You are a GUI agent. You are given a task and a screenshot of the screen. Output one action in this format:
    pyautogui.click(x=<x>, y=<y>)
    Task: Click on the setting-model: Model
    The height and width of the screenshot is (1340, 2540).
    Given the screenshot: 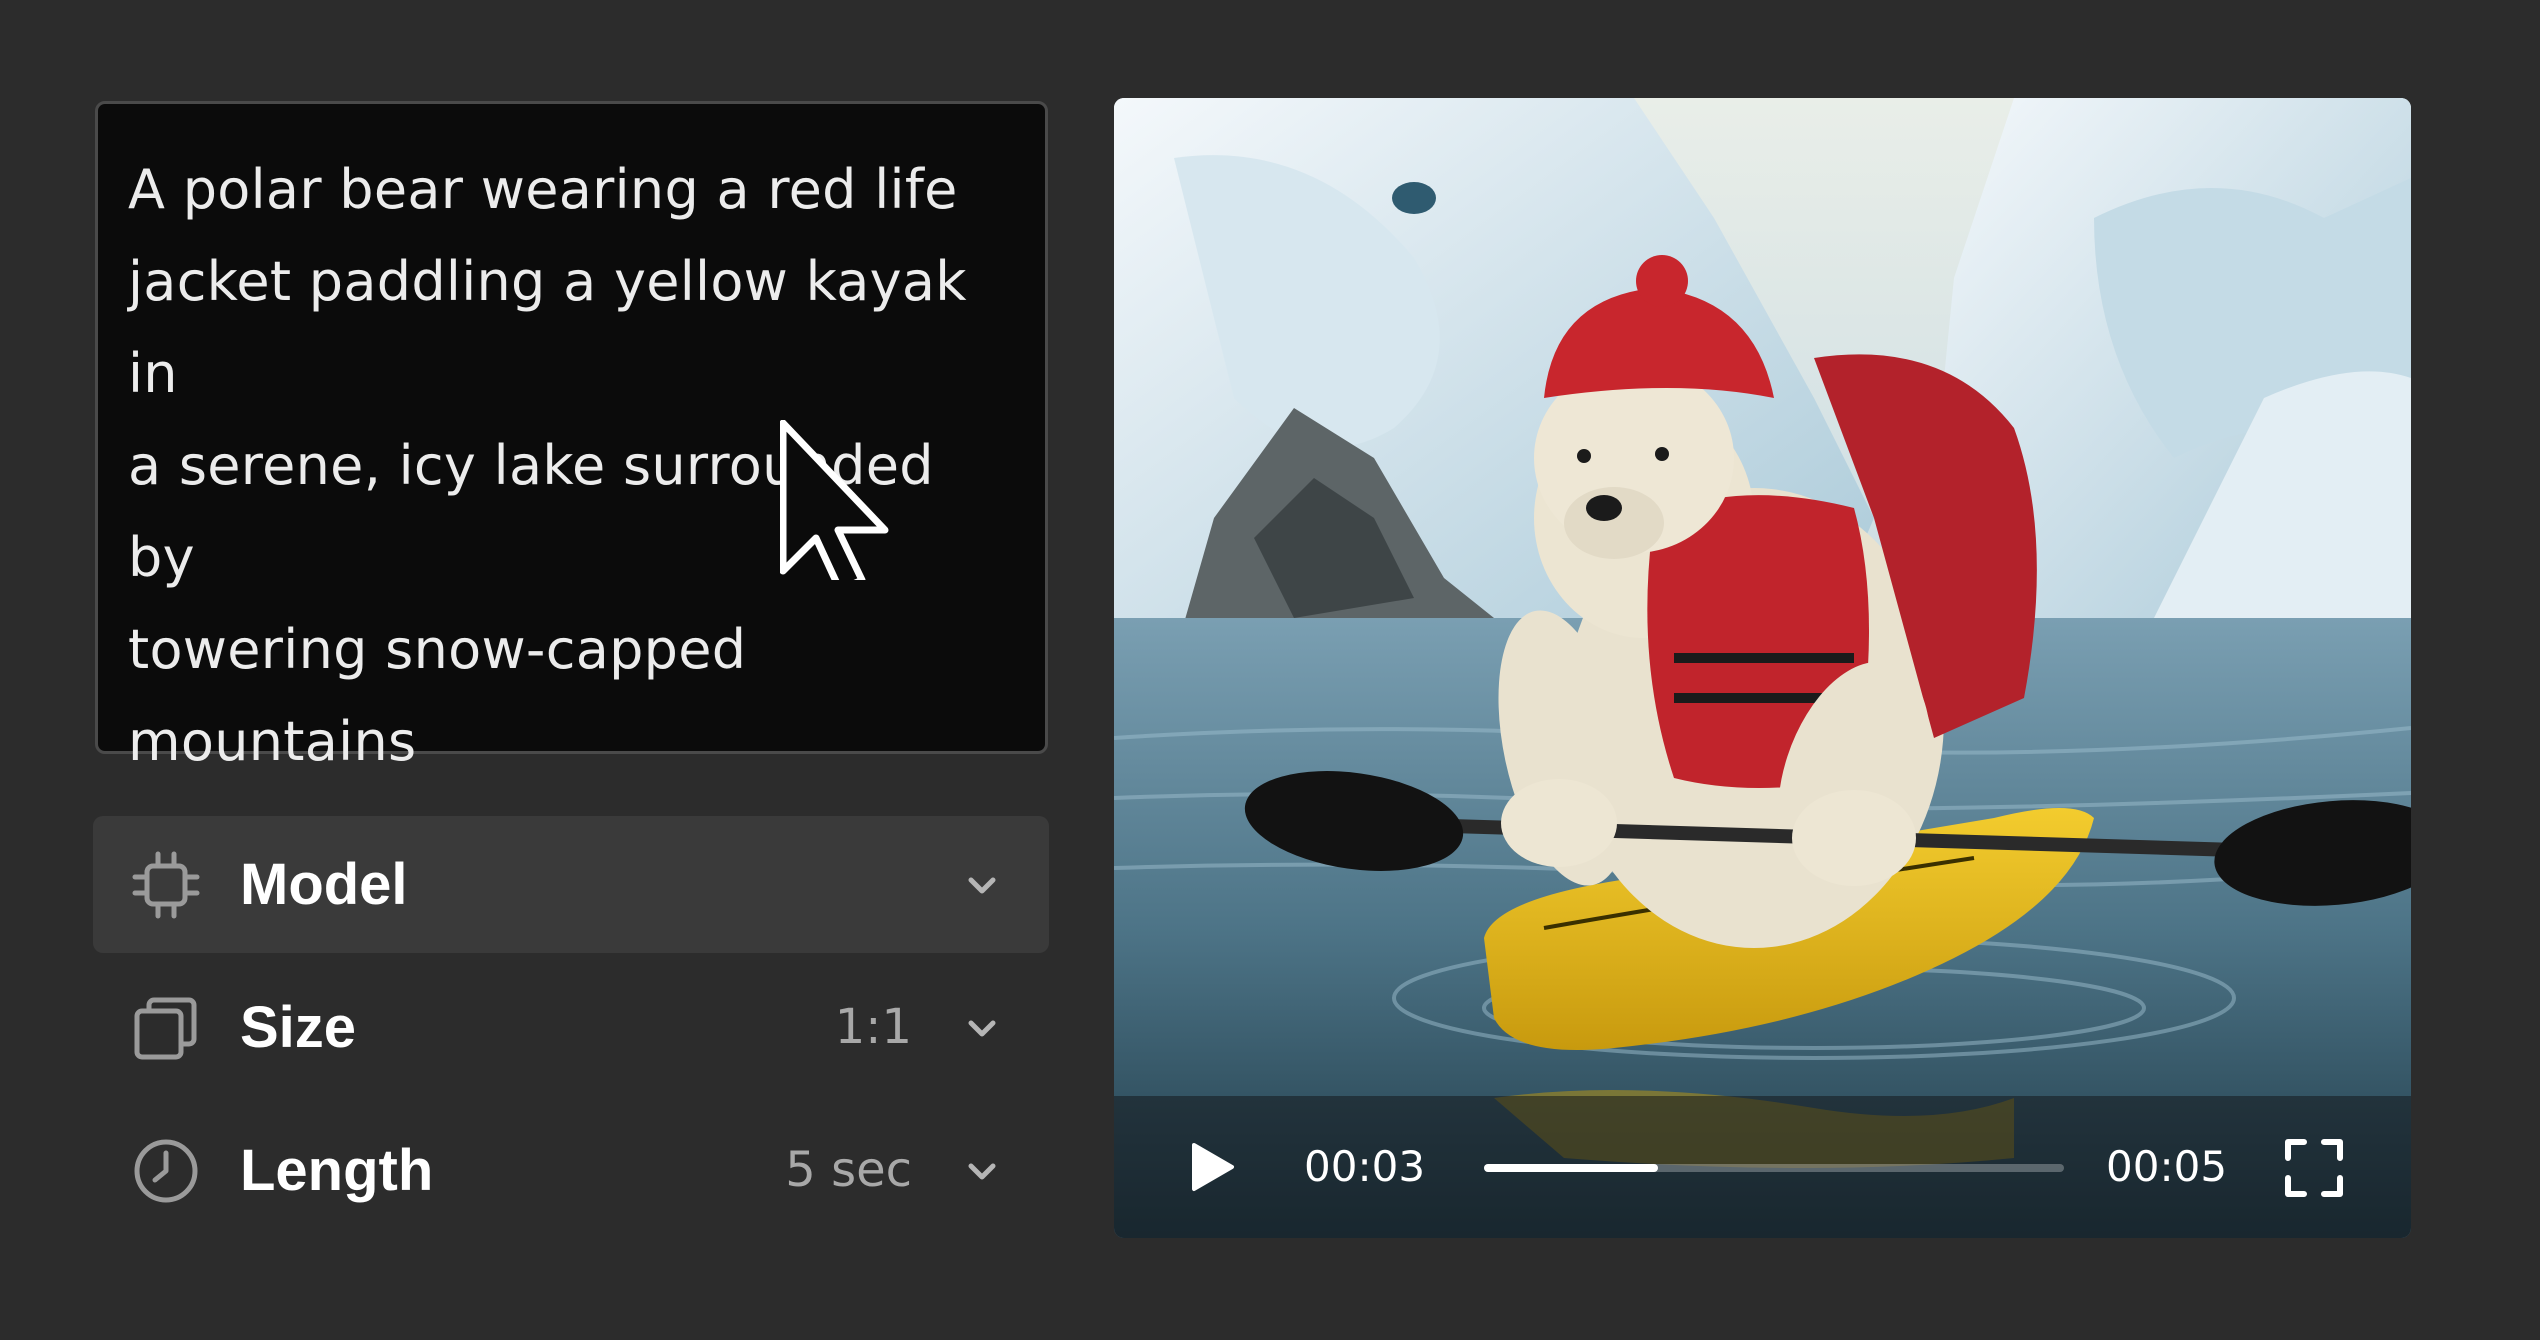 What is the action you would take?
    pyautogui.click(x=571, y=884)
    